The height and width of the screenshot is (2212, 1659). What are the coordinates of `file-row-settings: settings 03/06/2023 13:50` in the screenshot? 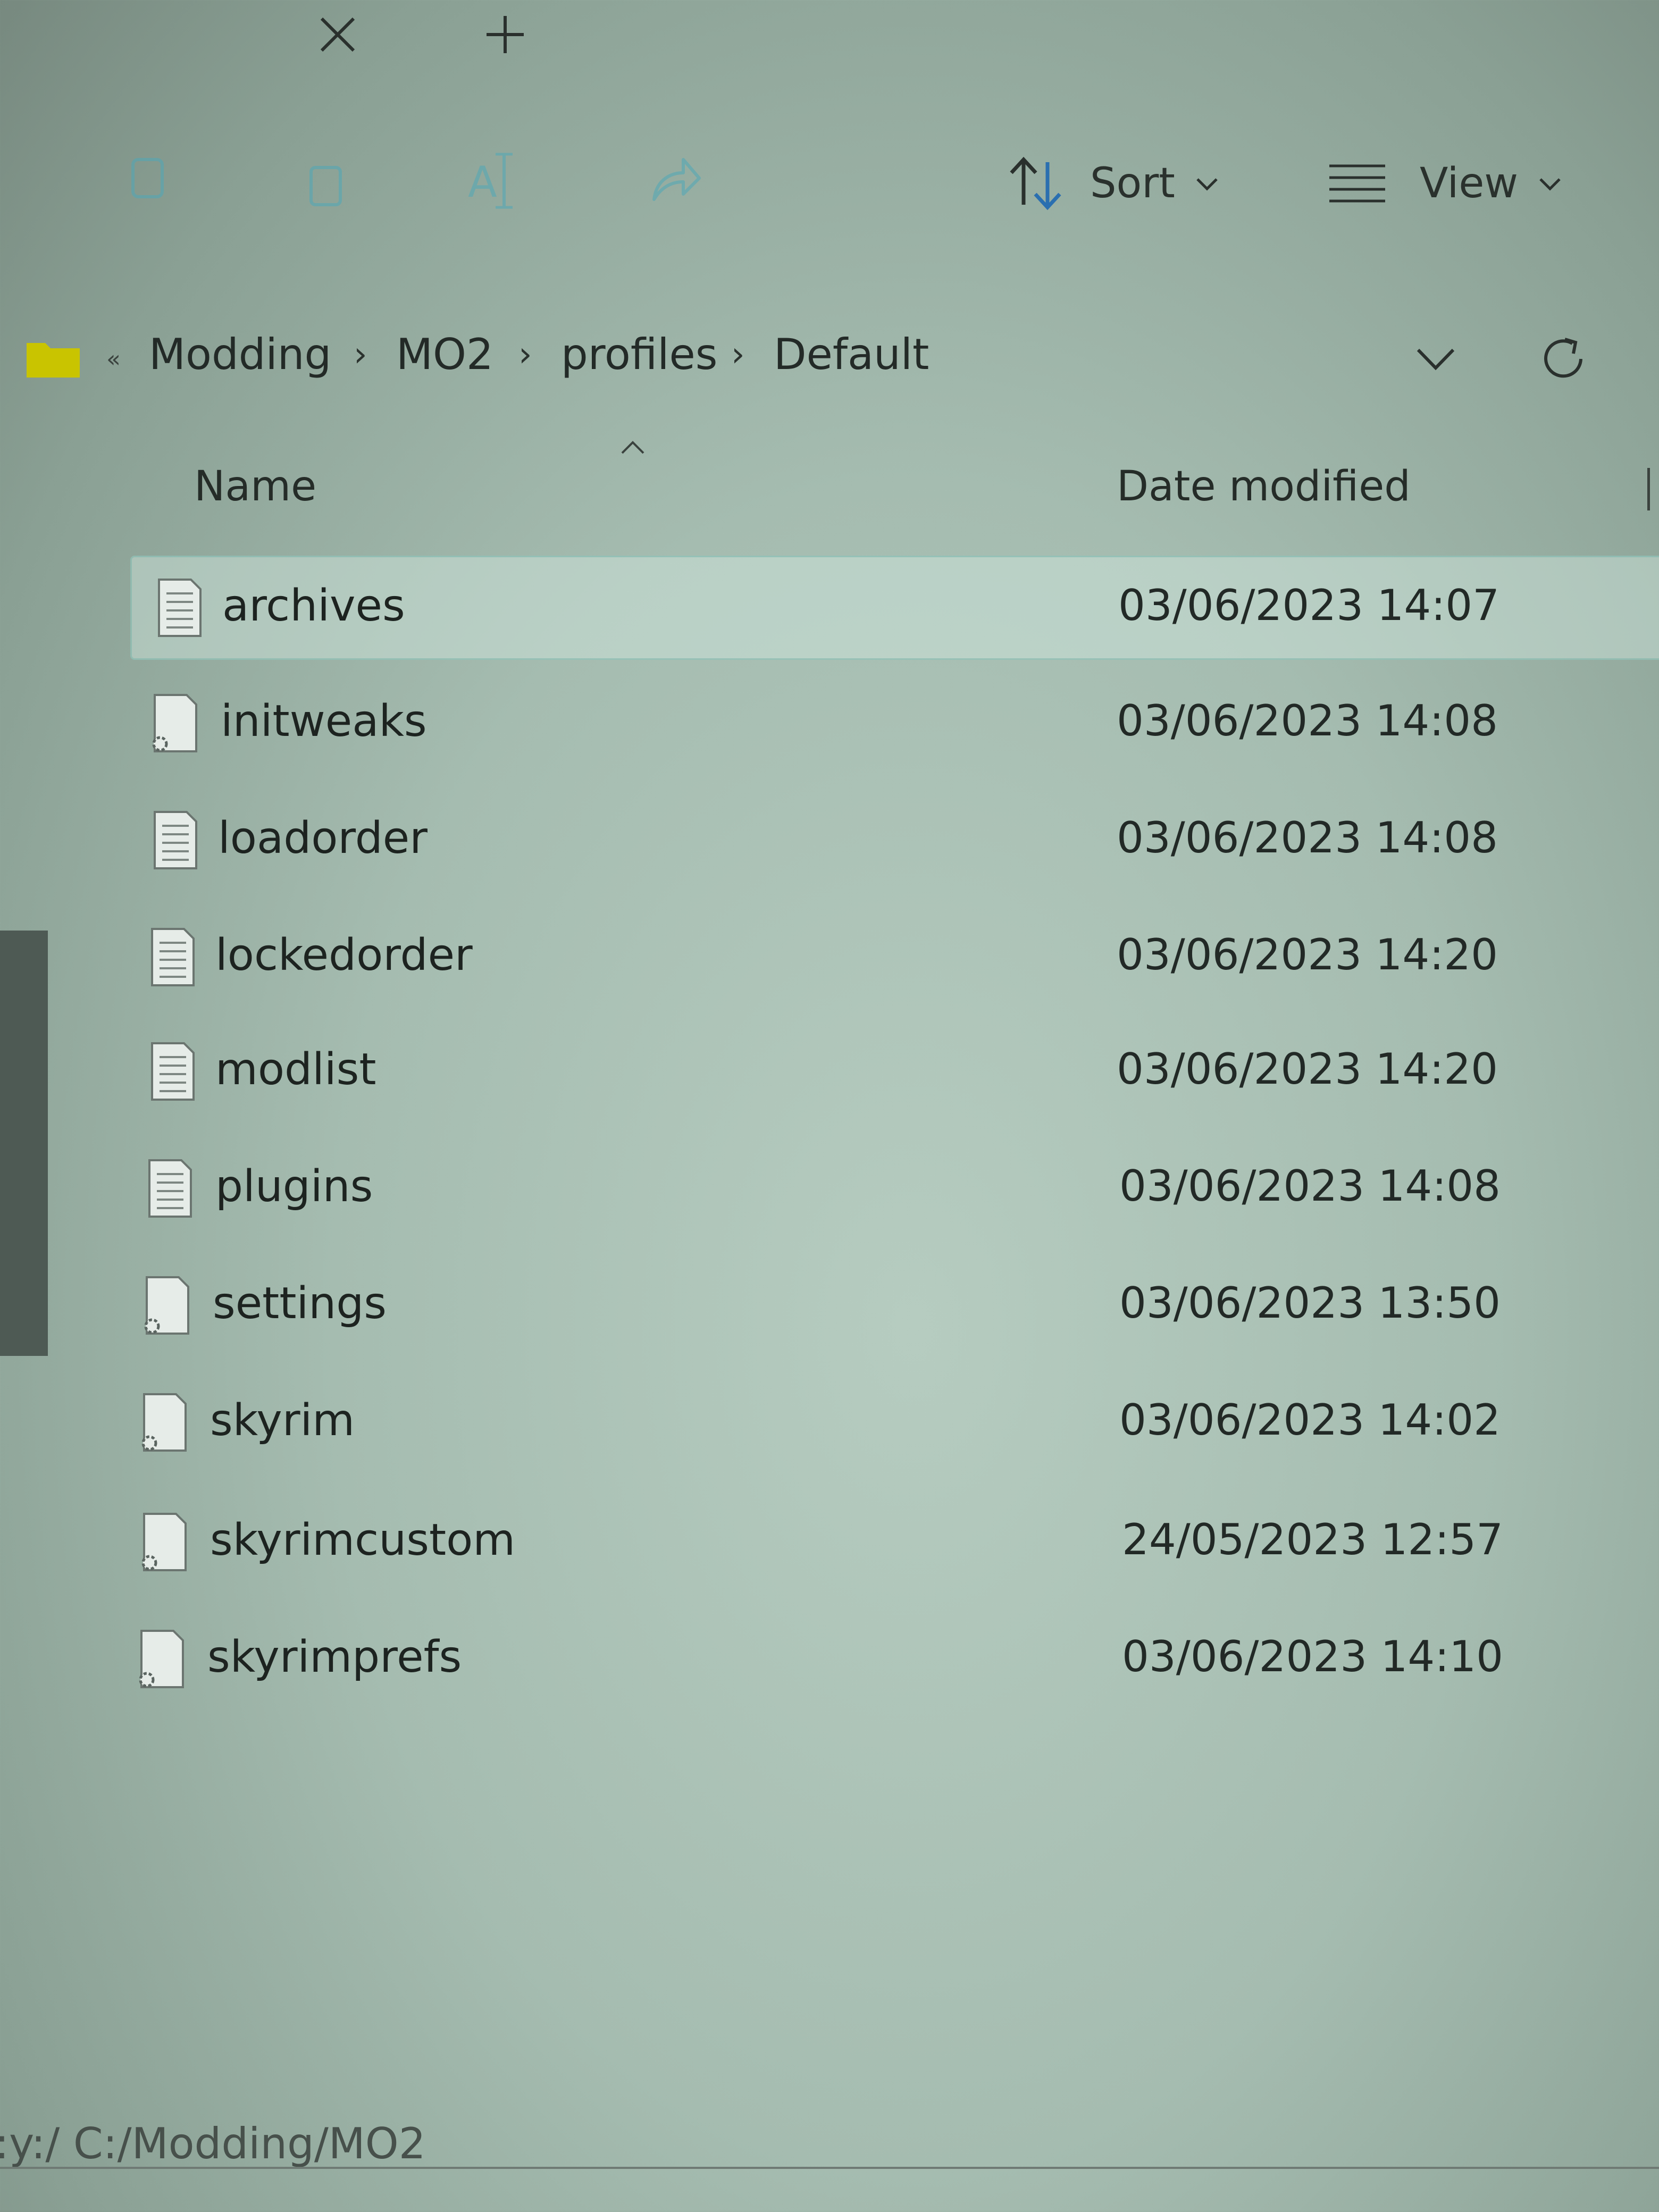 It's located at (894, 1305).